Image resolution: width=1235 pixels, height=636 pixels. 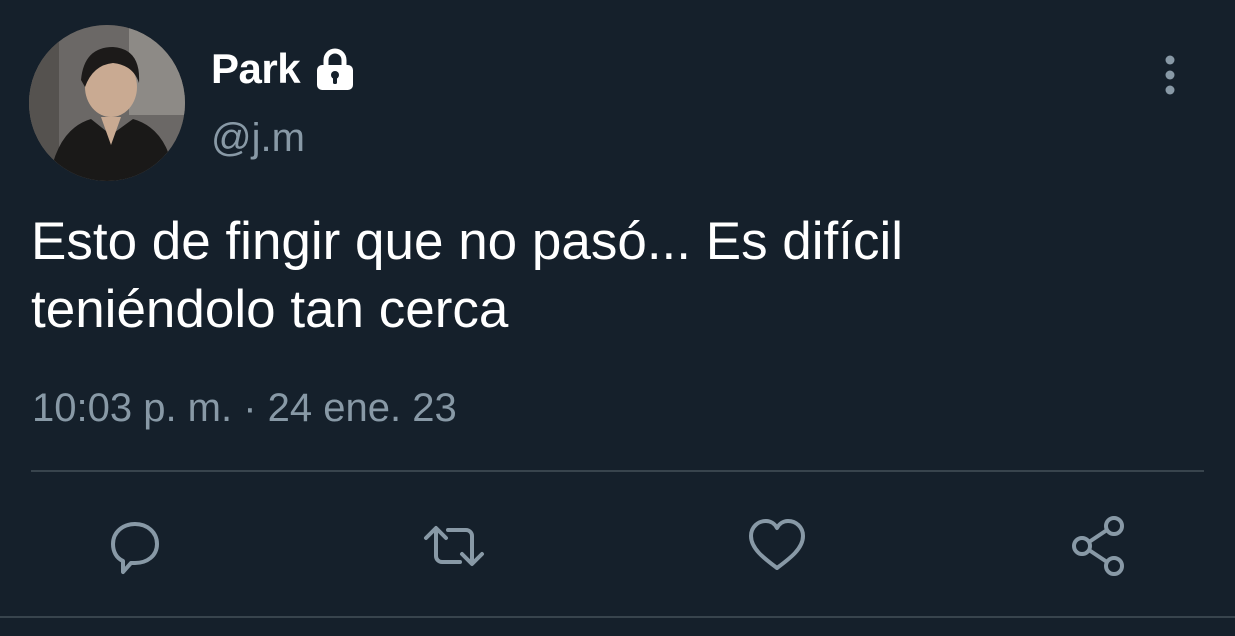 I want to click on tweet-text-line: Esto de fingir que no pasó... Es difícil, so click(x=467, y=241).